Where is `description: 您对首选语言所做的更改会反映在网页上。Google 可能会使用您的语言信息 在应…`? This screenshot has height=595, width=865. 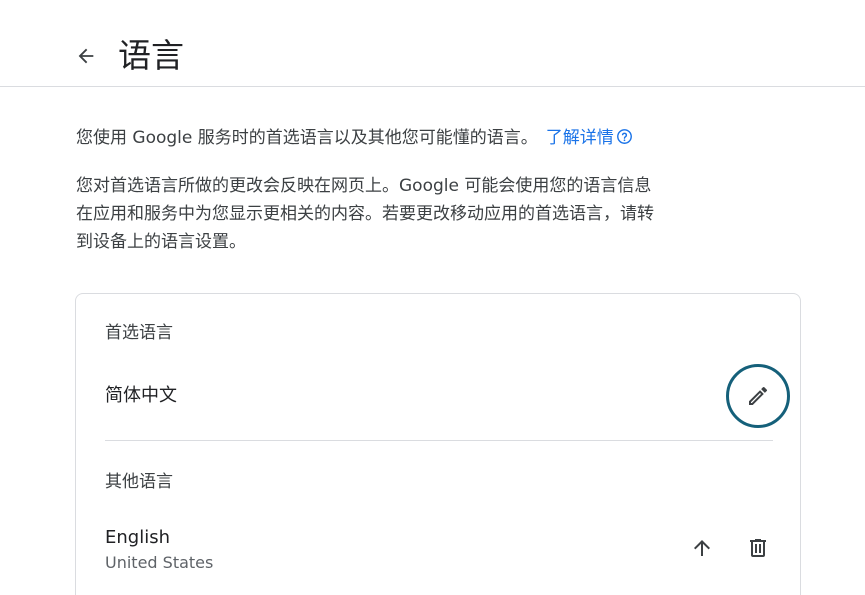 description: 您对首选语言所做的更改会反映在网页上。Google 可能会使用您的语言信息 在应… is located at coordinates (401, 214).